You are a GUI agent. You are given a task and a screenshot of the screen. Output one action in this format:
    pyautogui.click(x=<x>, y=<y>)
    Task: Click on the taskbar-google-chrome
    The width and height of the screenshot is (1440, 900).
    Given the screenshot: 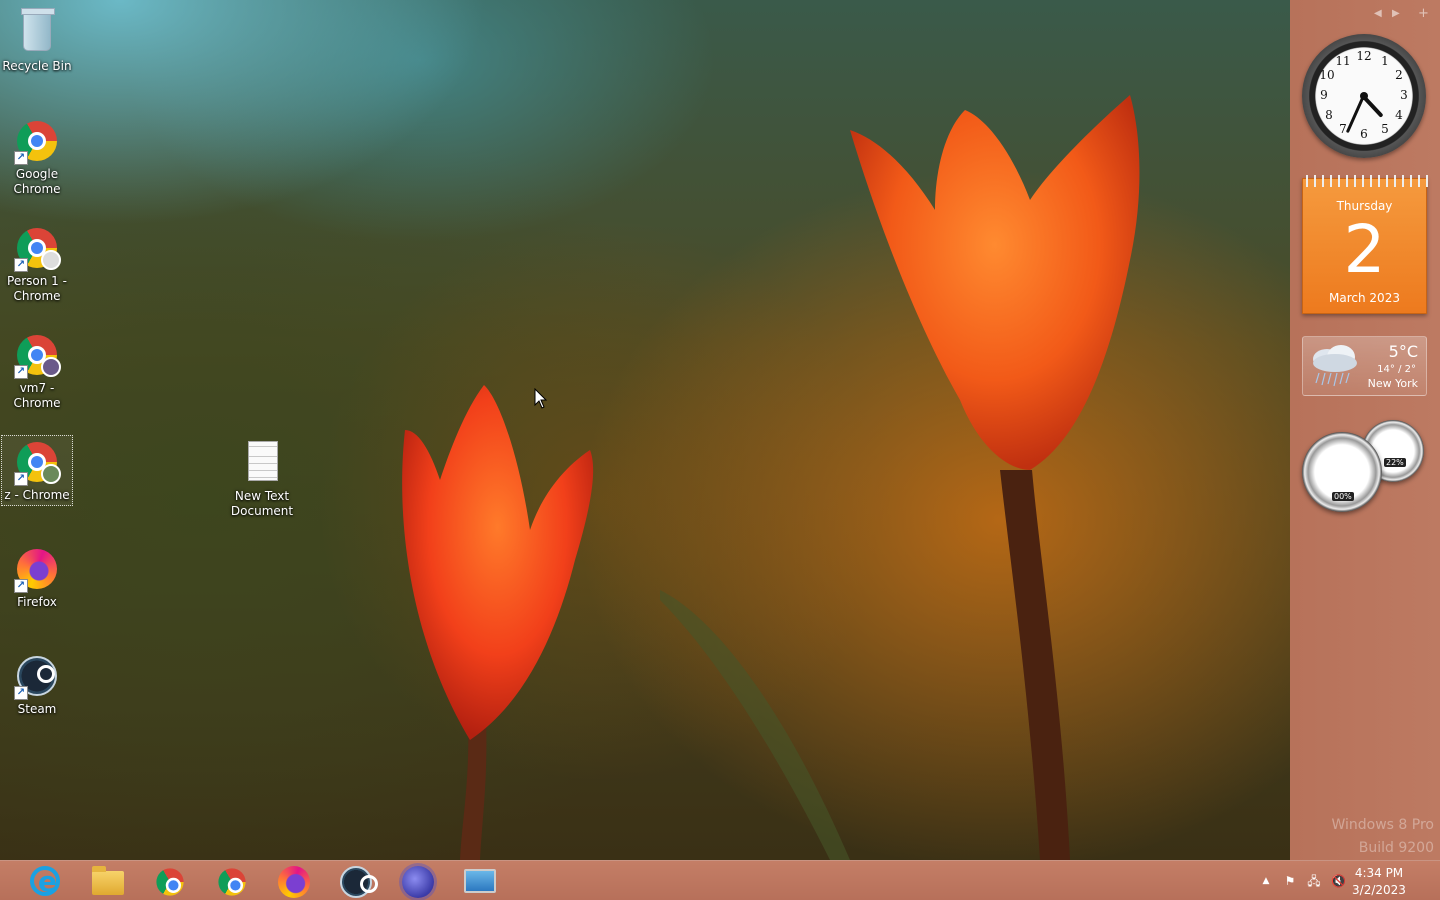 What is the action you would take?
    pyautogui.click(x=170, y=881)
    